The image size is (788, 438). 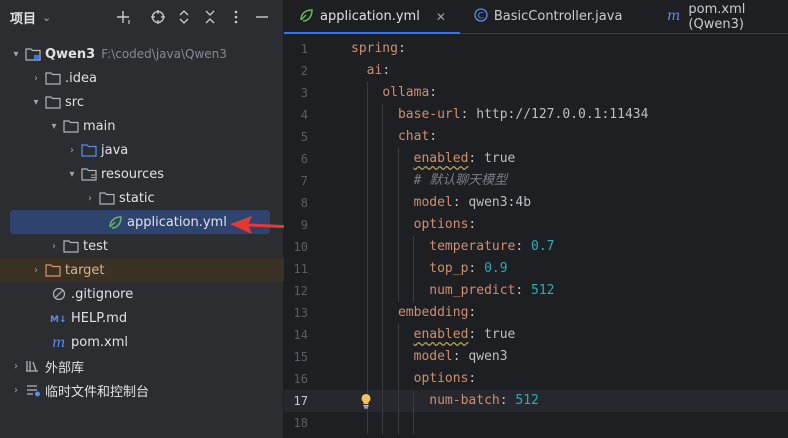 What do you see at coordinates (89, 150) in the screenshot?
I see `source-folder-icon` at bounding box center [89, 150].